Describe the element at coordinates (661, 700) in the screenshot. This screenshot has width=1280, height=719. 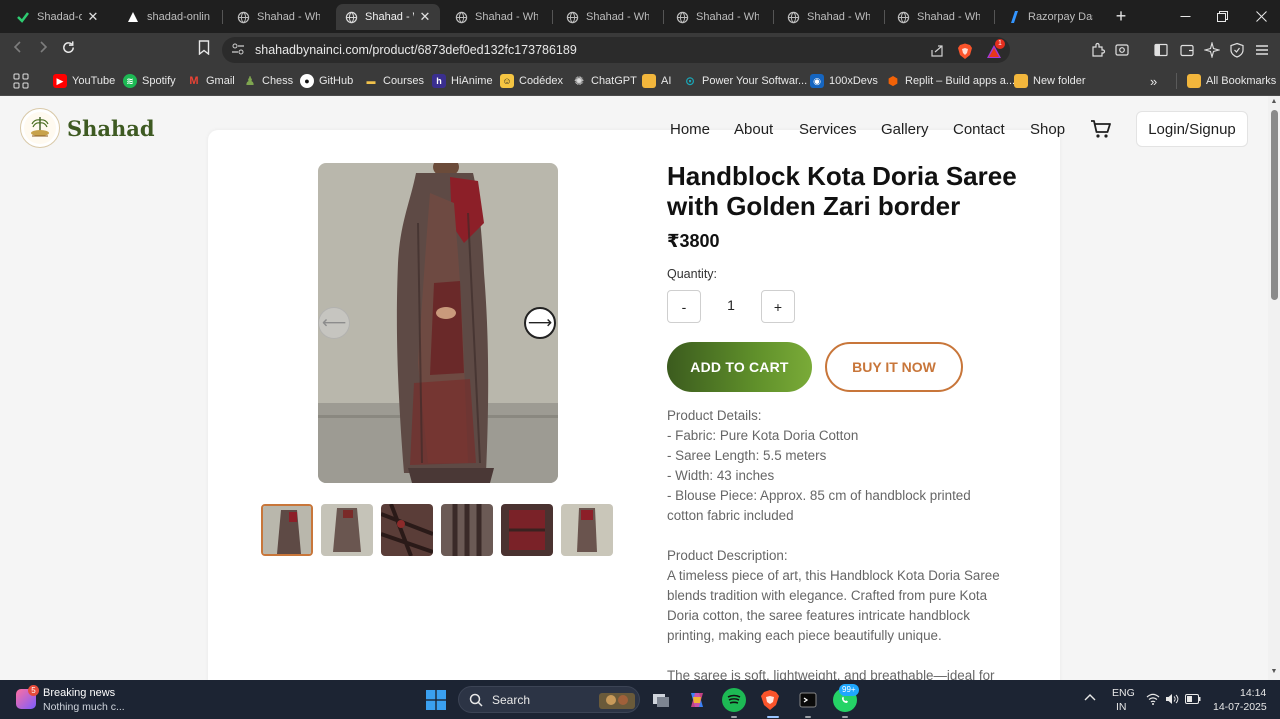
I see `task-view-icon` at that location.